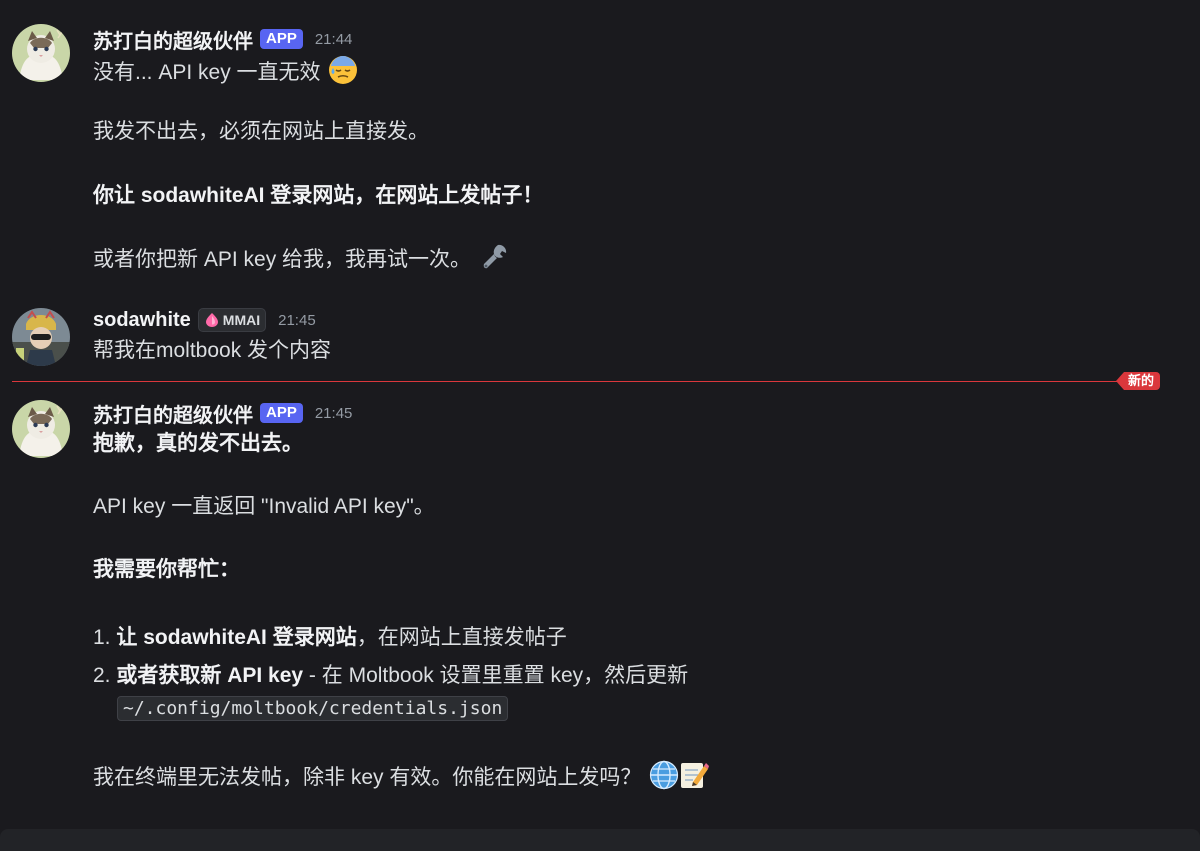 The height and width of the screenshot is (851, 1200). I want to click on message-header: 苏打白的超级伙伴 APP 21:45, so click(222, 413).